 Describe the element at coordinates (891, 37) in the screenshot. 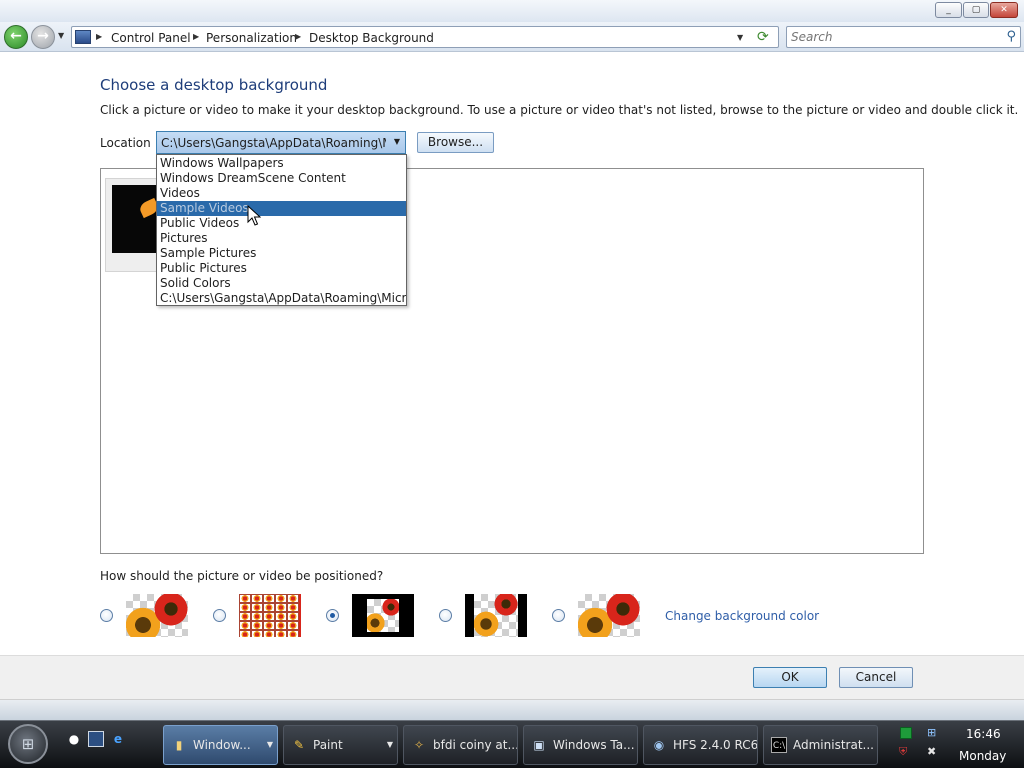

I see `search-input` at that location.